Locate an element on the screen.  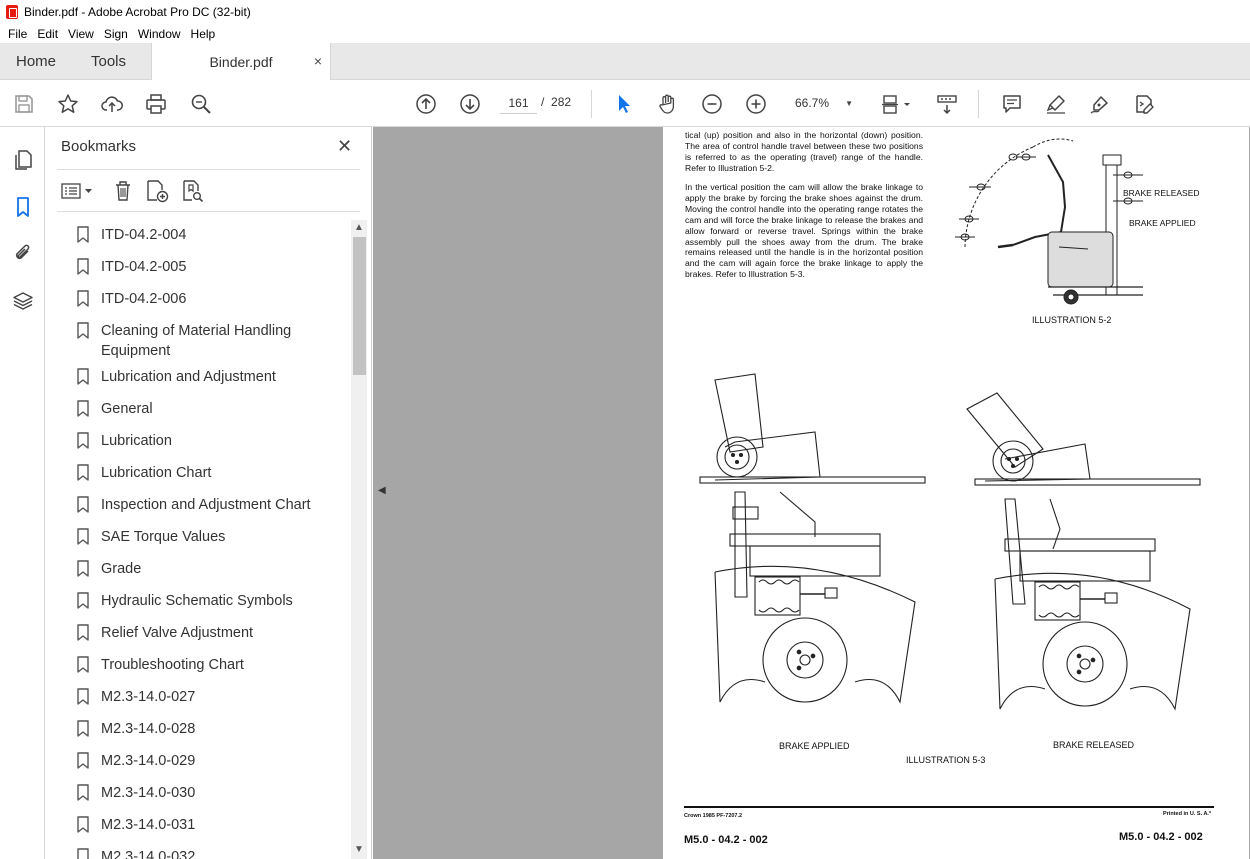
bookmark-item: Hydraulic Schematic Symbols is located at coordinates (212, 601).